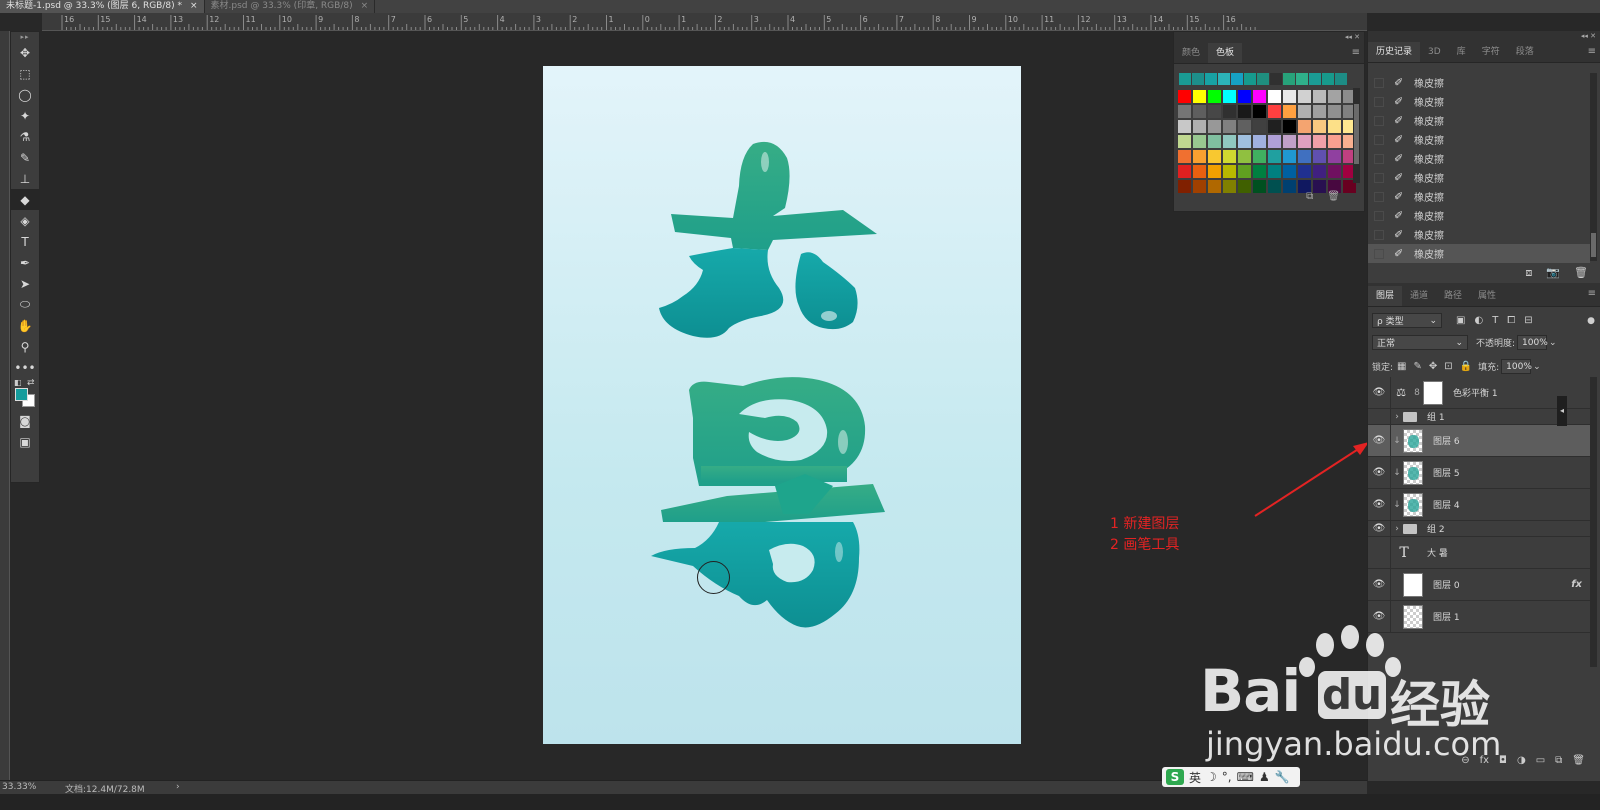 The width and height of the screenshot is (1600, 810). What do you see at coordinates (1593, 167) in the screenshot?
I see `history-scrollbar` at bounding box center [1593, 167].